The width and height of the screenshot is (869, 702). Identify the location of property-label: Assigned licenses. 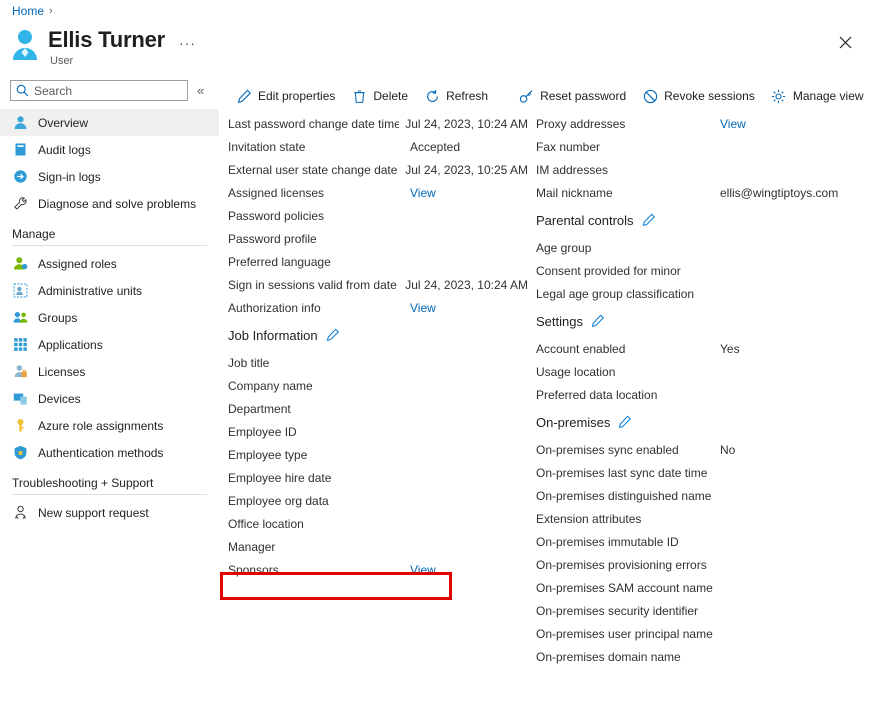
(276, 192).